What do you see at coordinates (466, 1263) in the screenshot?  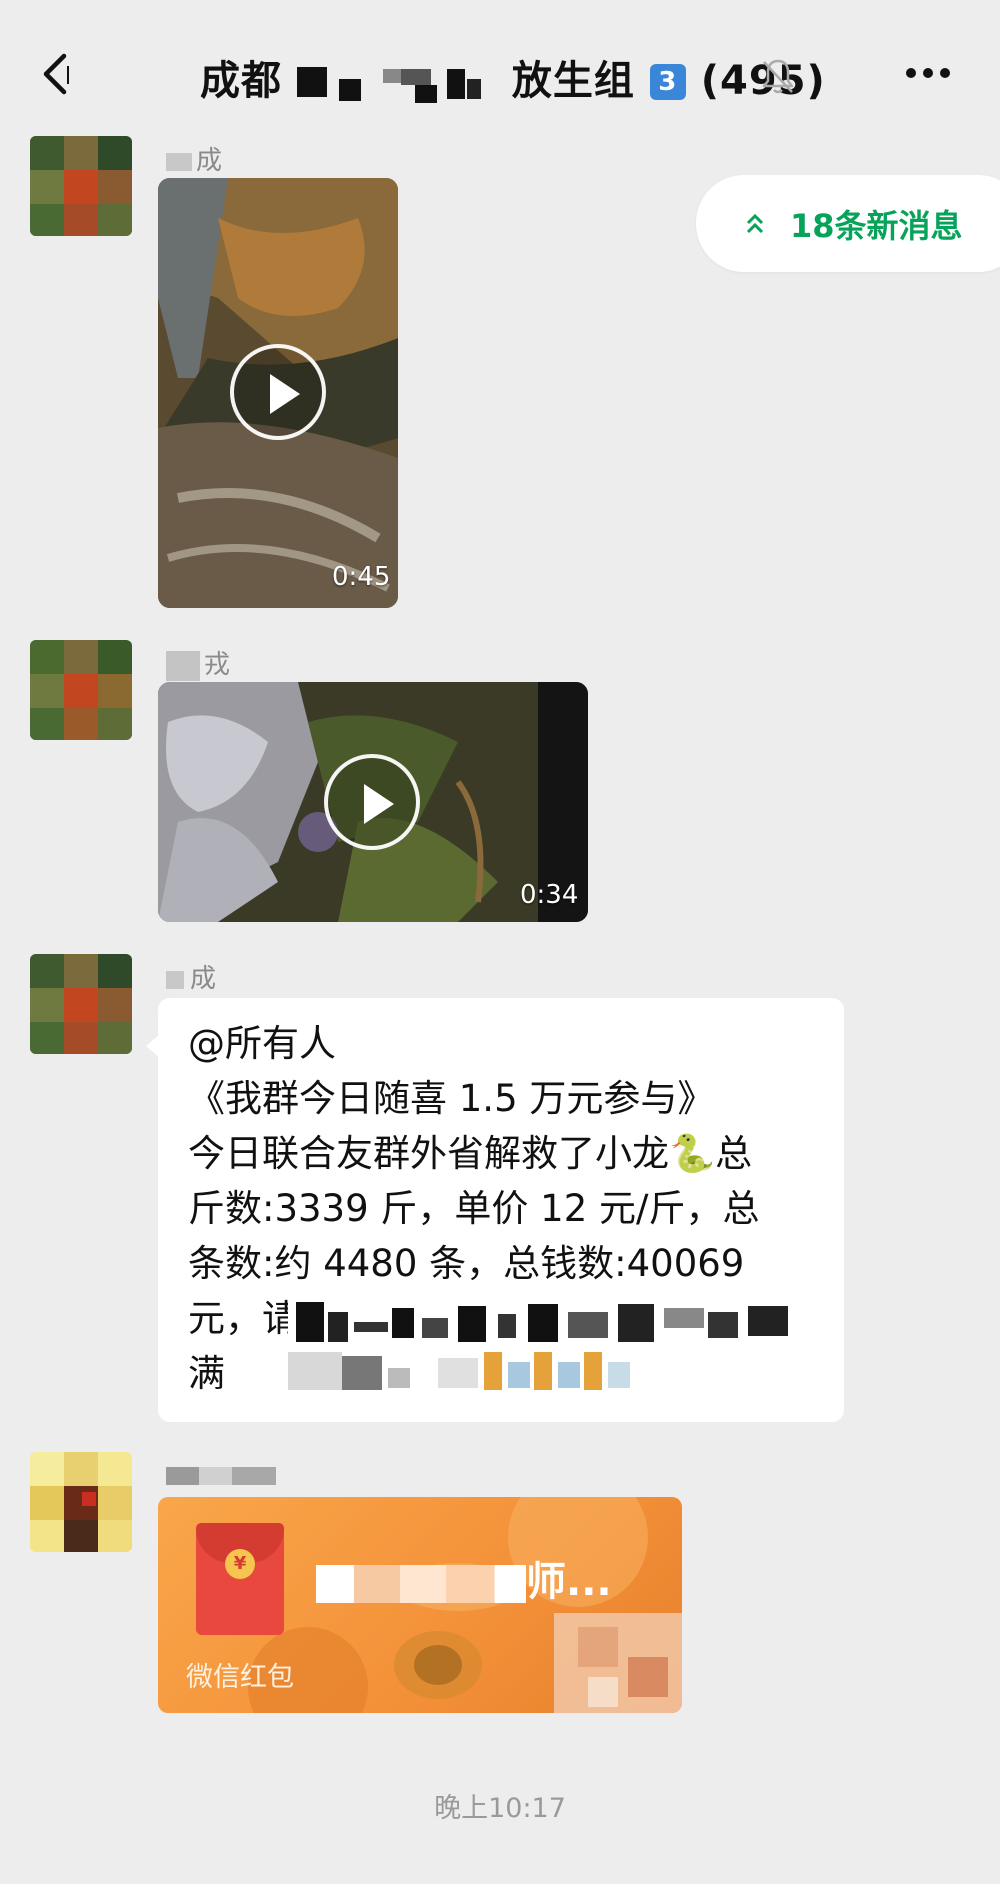 I see `message-line: 条数:约 4480 条，总钱数:40069` at bounding box center [466, 1263].